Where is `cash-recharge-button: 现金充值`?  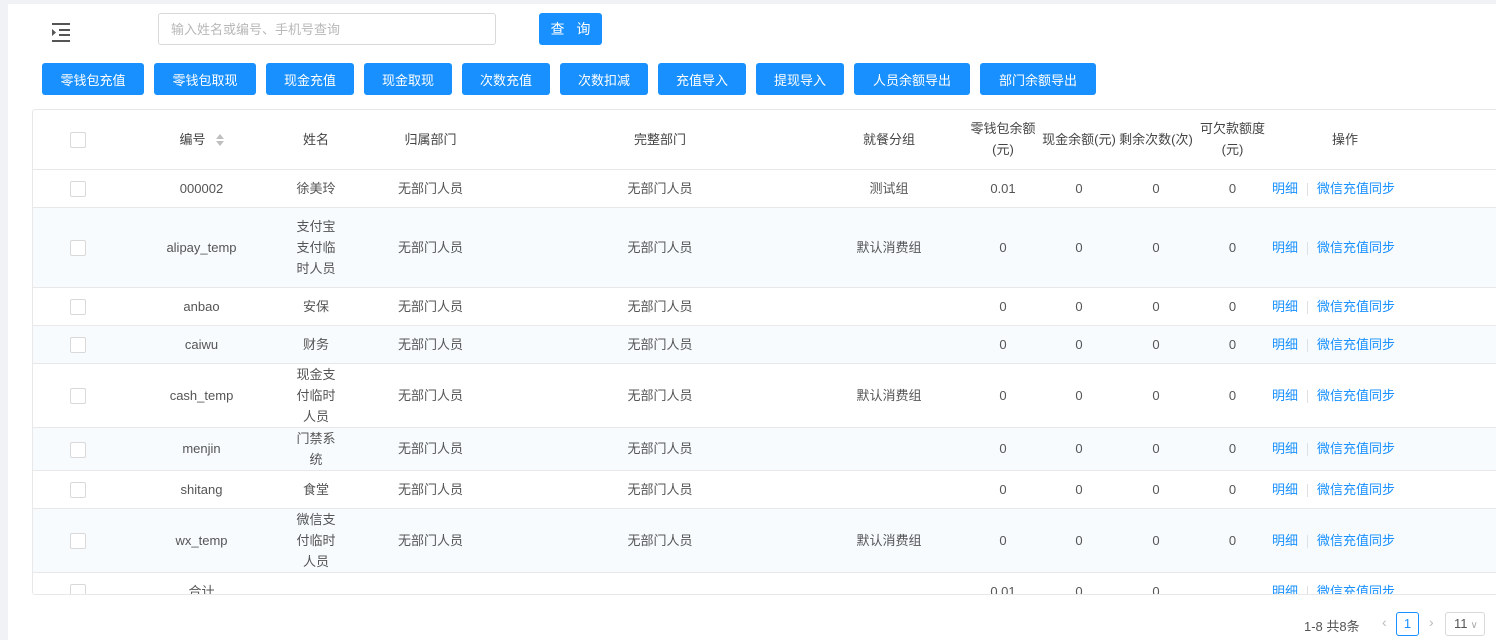
cash-recharge-button: 现金充值 is located at coordinates (310, 79).